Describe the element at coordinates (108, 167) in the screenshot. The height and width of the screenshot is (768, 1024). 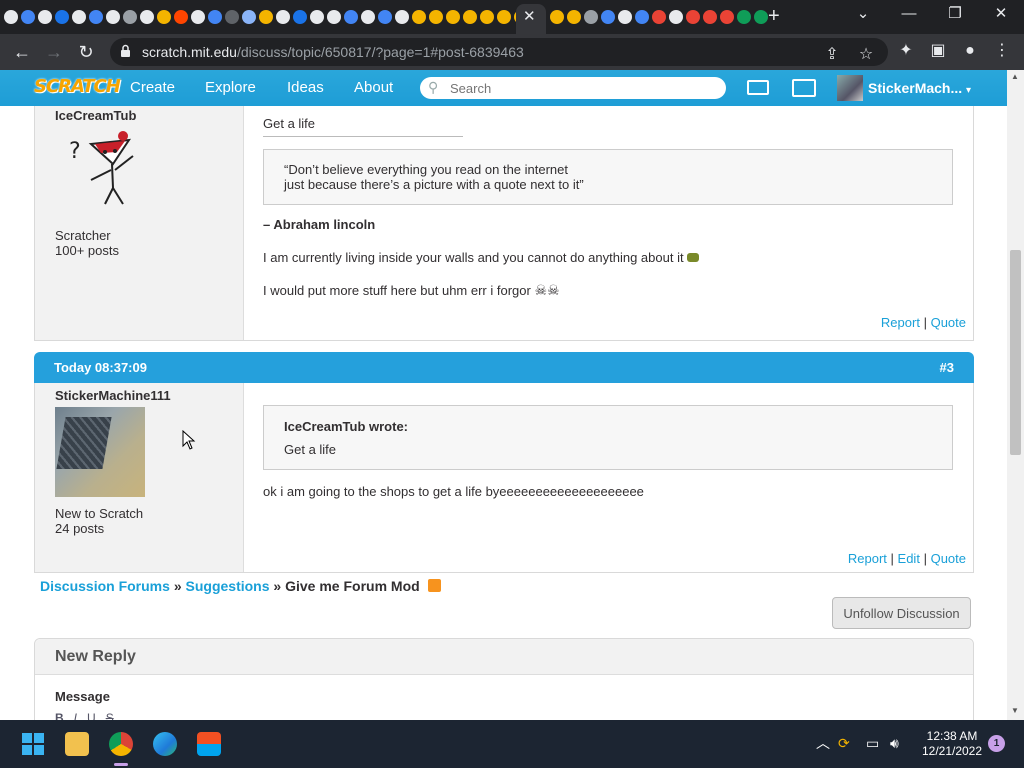
I see `author-avatar: ?` at that location.